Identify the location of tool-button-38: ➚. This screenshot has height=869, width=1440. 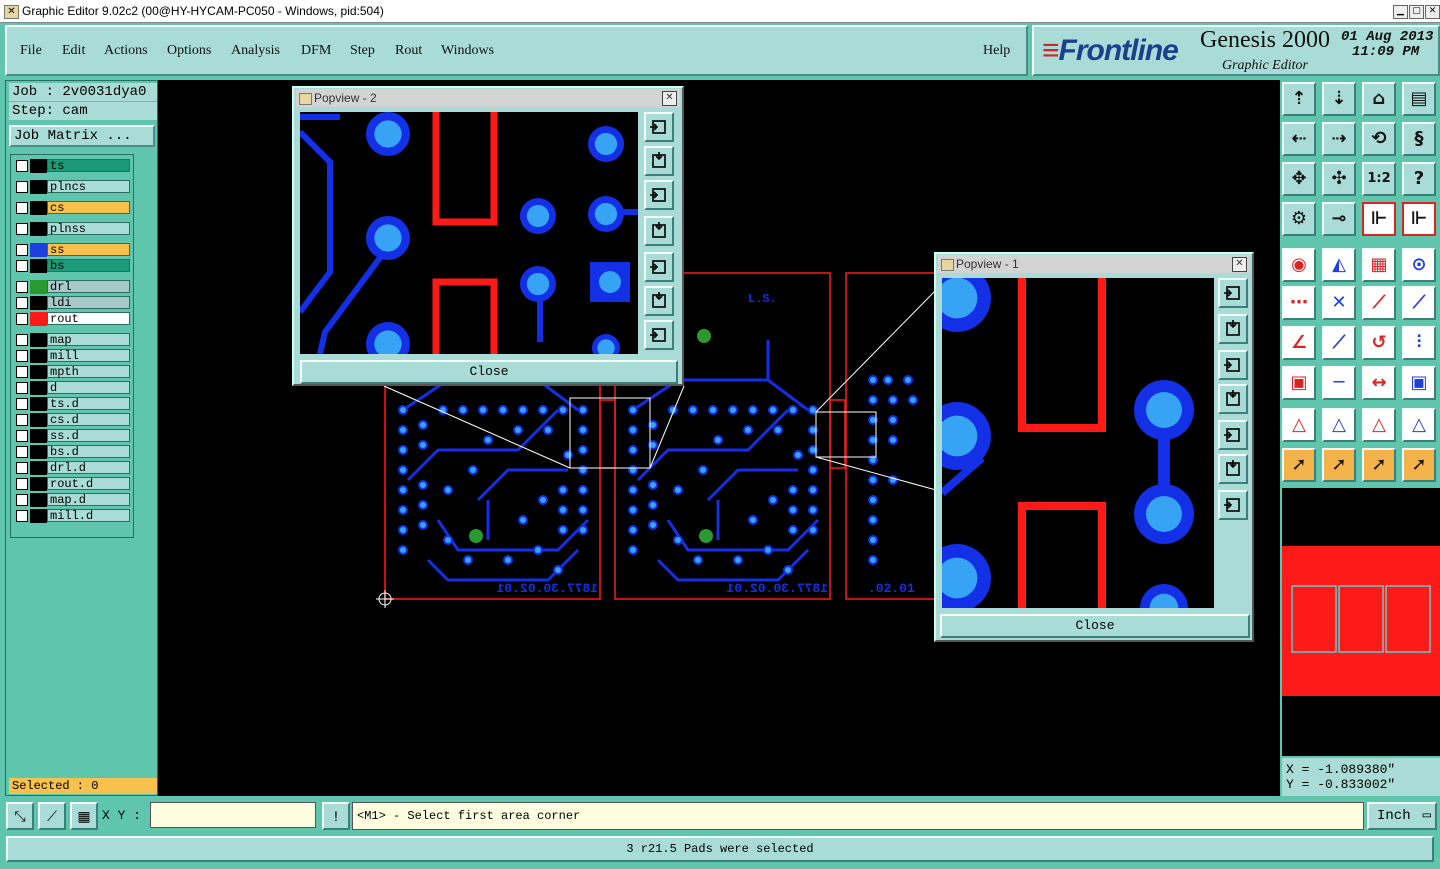
(1339, 465).